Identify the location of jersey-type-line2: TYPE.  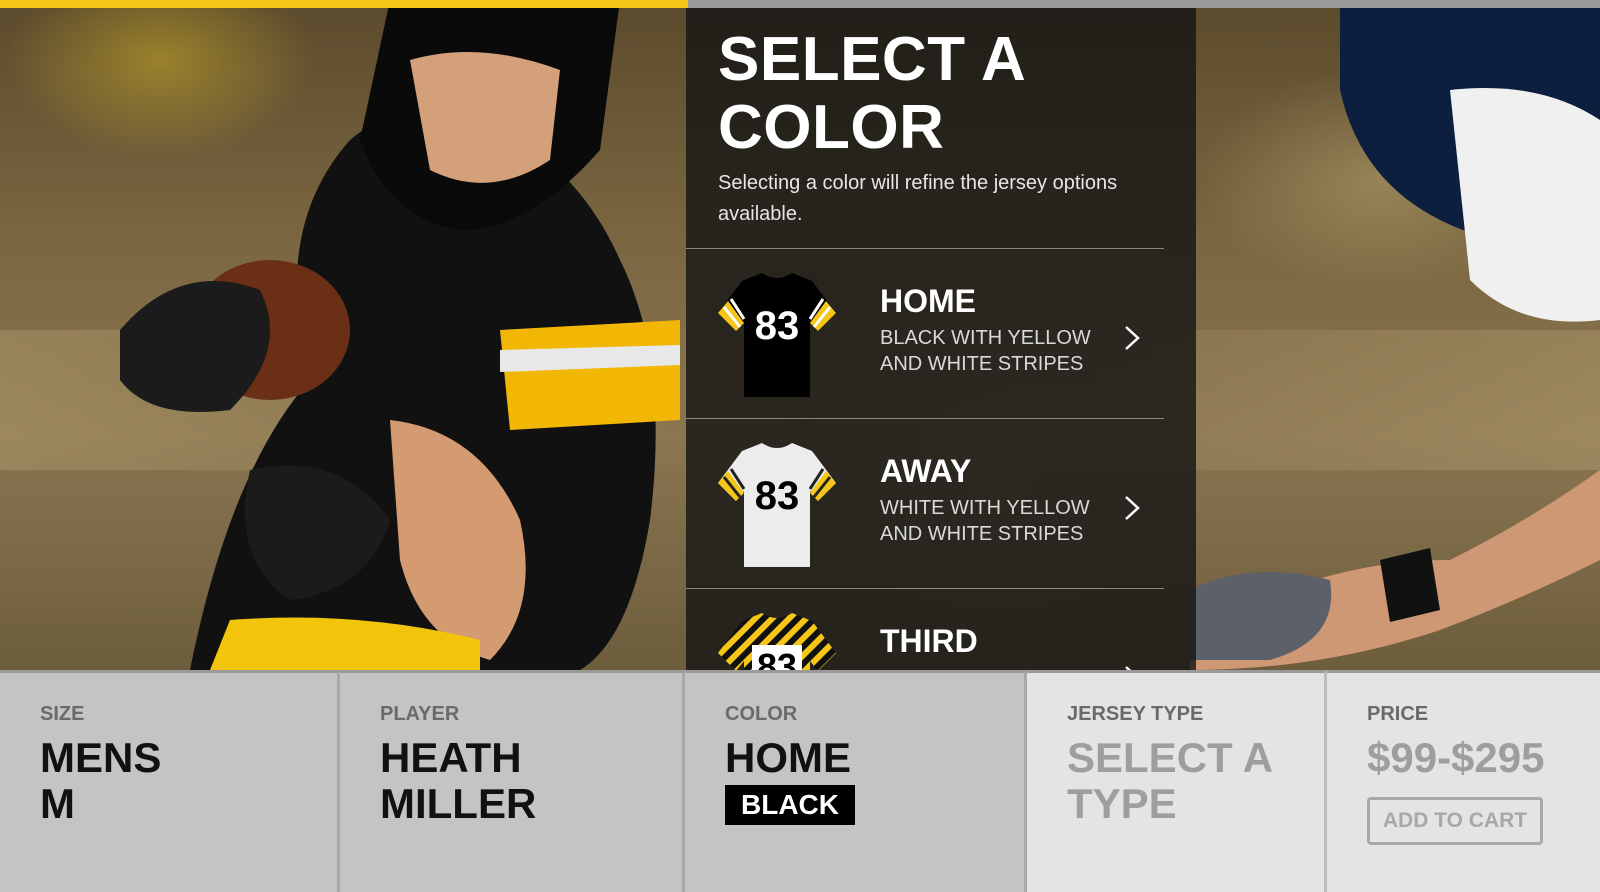
(1122, 803).